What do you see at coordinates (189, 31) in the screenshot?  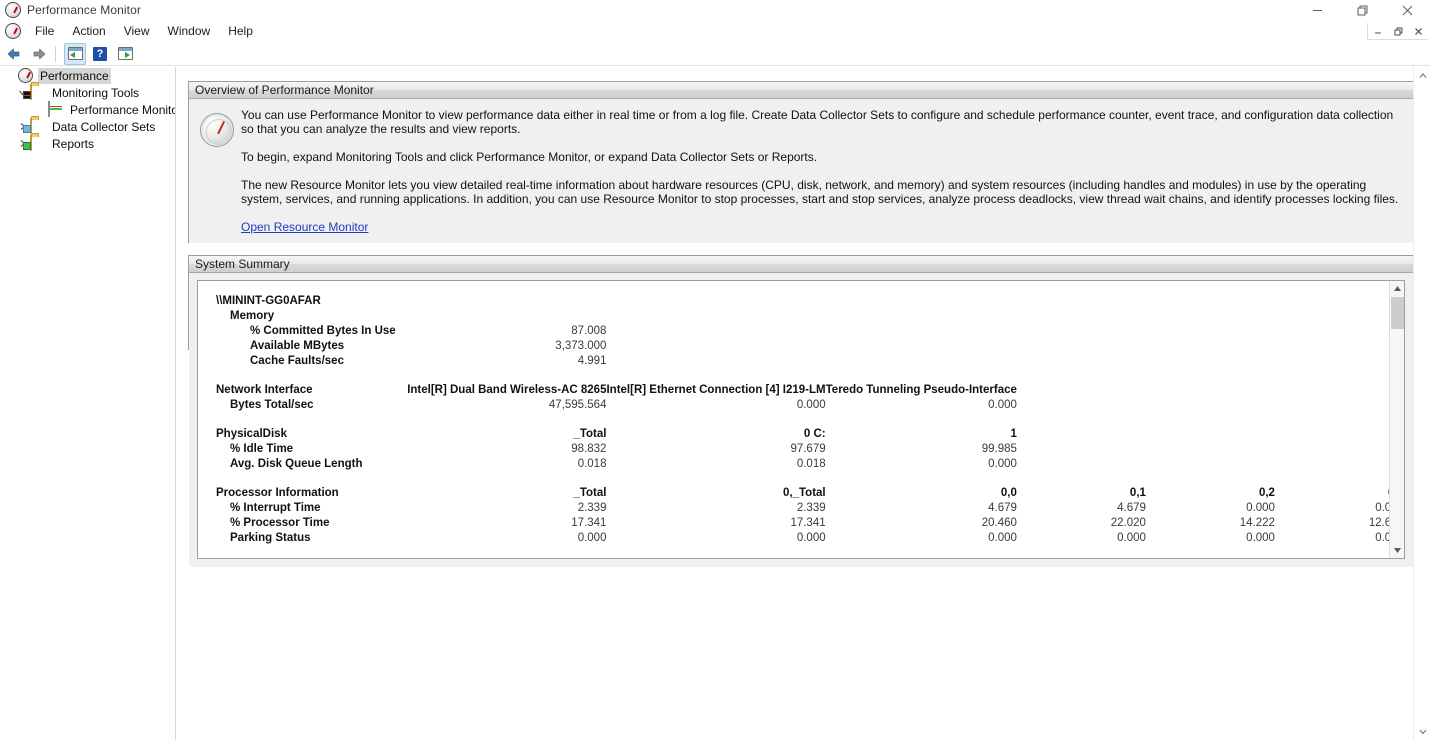 I see `menu-window: Window` at bounding box center [189, 31].